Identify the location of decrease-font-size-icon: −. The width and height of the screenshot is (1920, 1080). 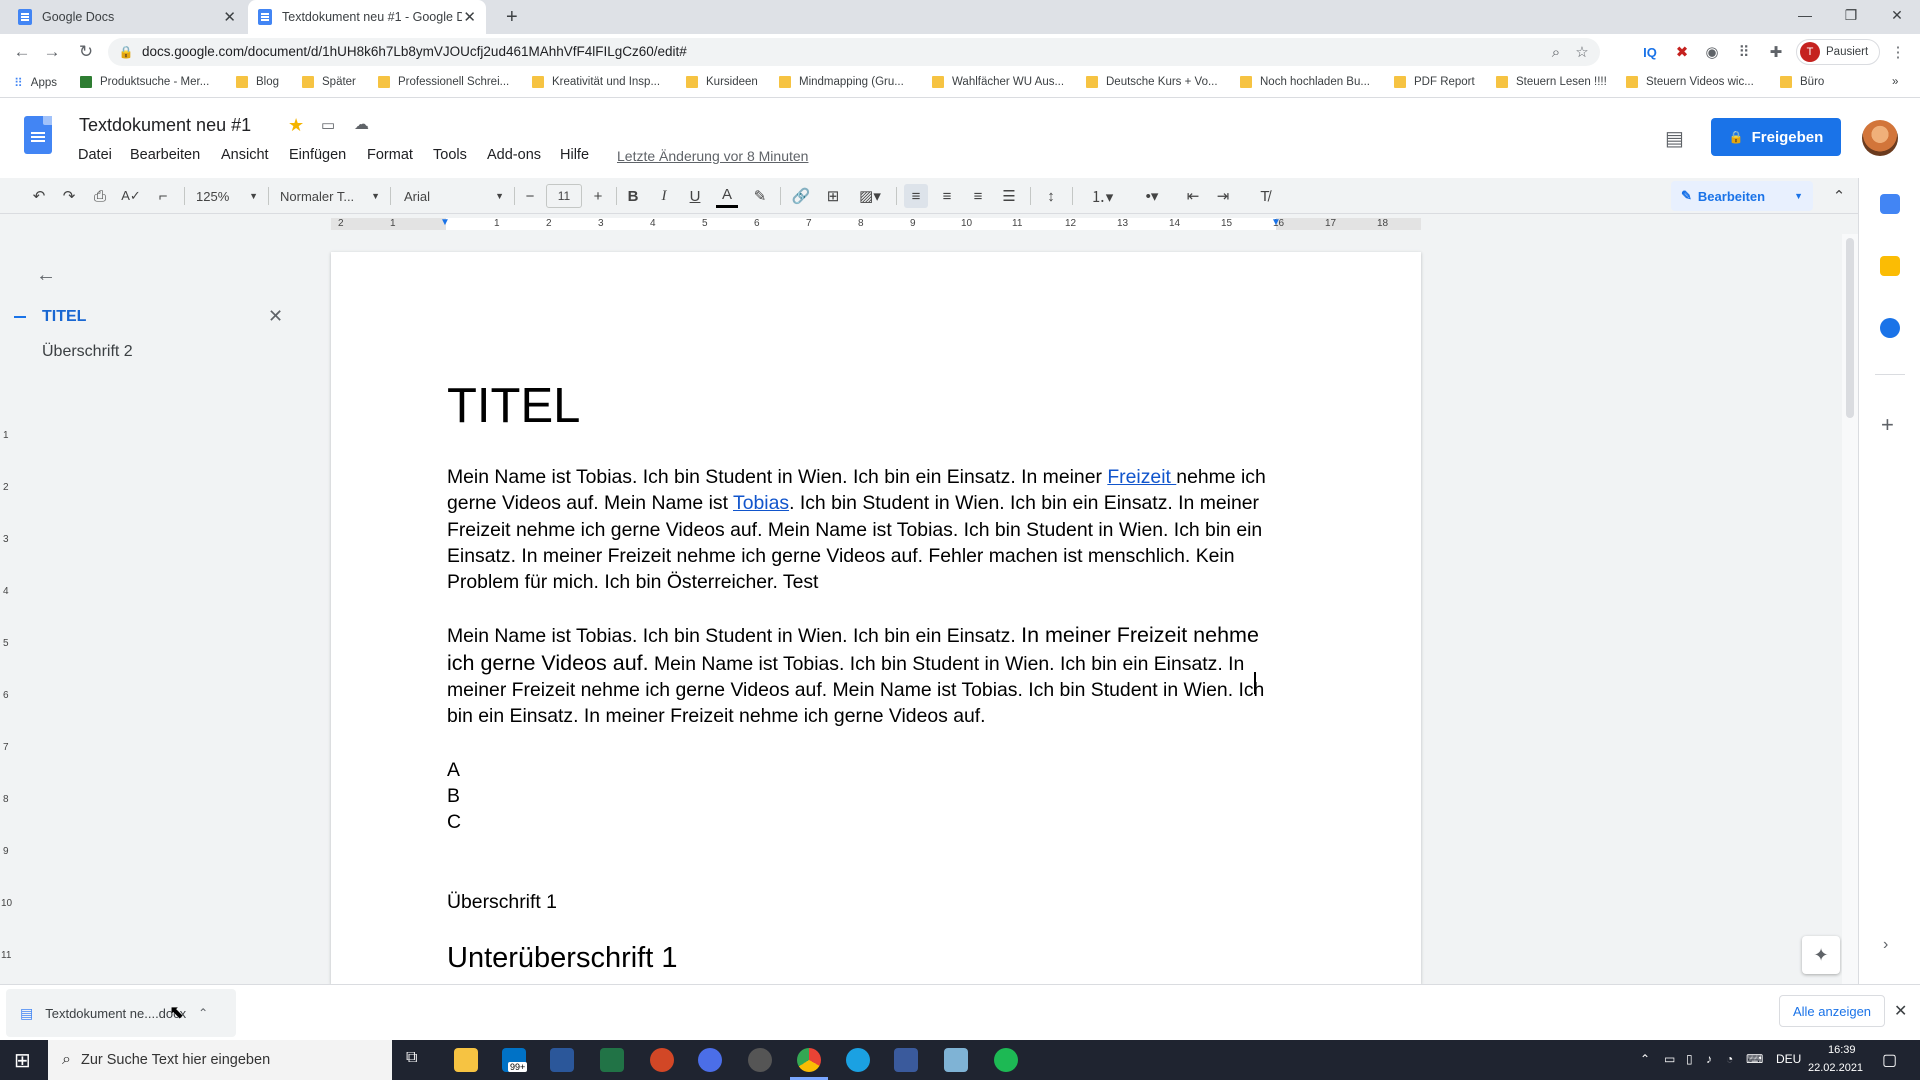
(530, 196).